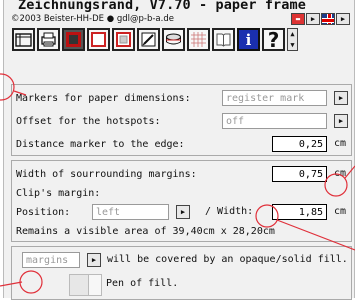  Describe the element at coordinates (58, 193) in the screenshot. I see `clip-label: Clip's margin:` at that location.